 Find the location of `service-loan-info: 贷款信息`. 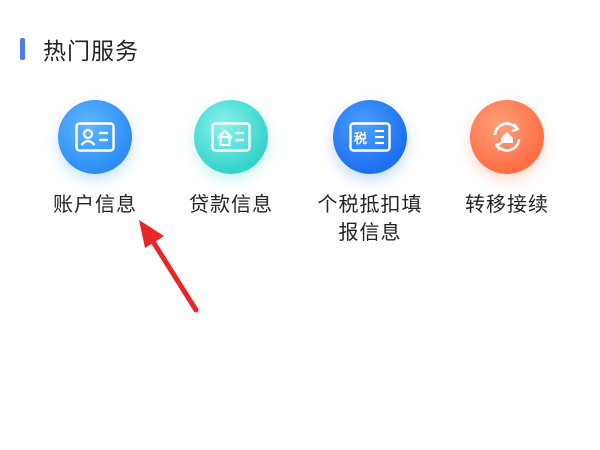

service-loan-info: 贷款信息 is located at coordinates (231, 159).